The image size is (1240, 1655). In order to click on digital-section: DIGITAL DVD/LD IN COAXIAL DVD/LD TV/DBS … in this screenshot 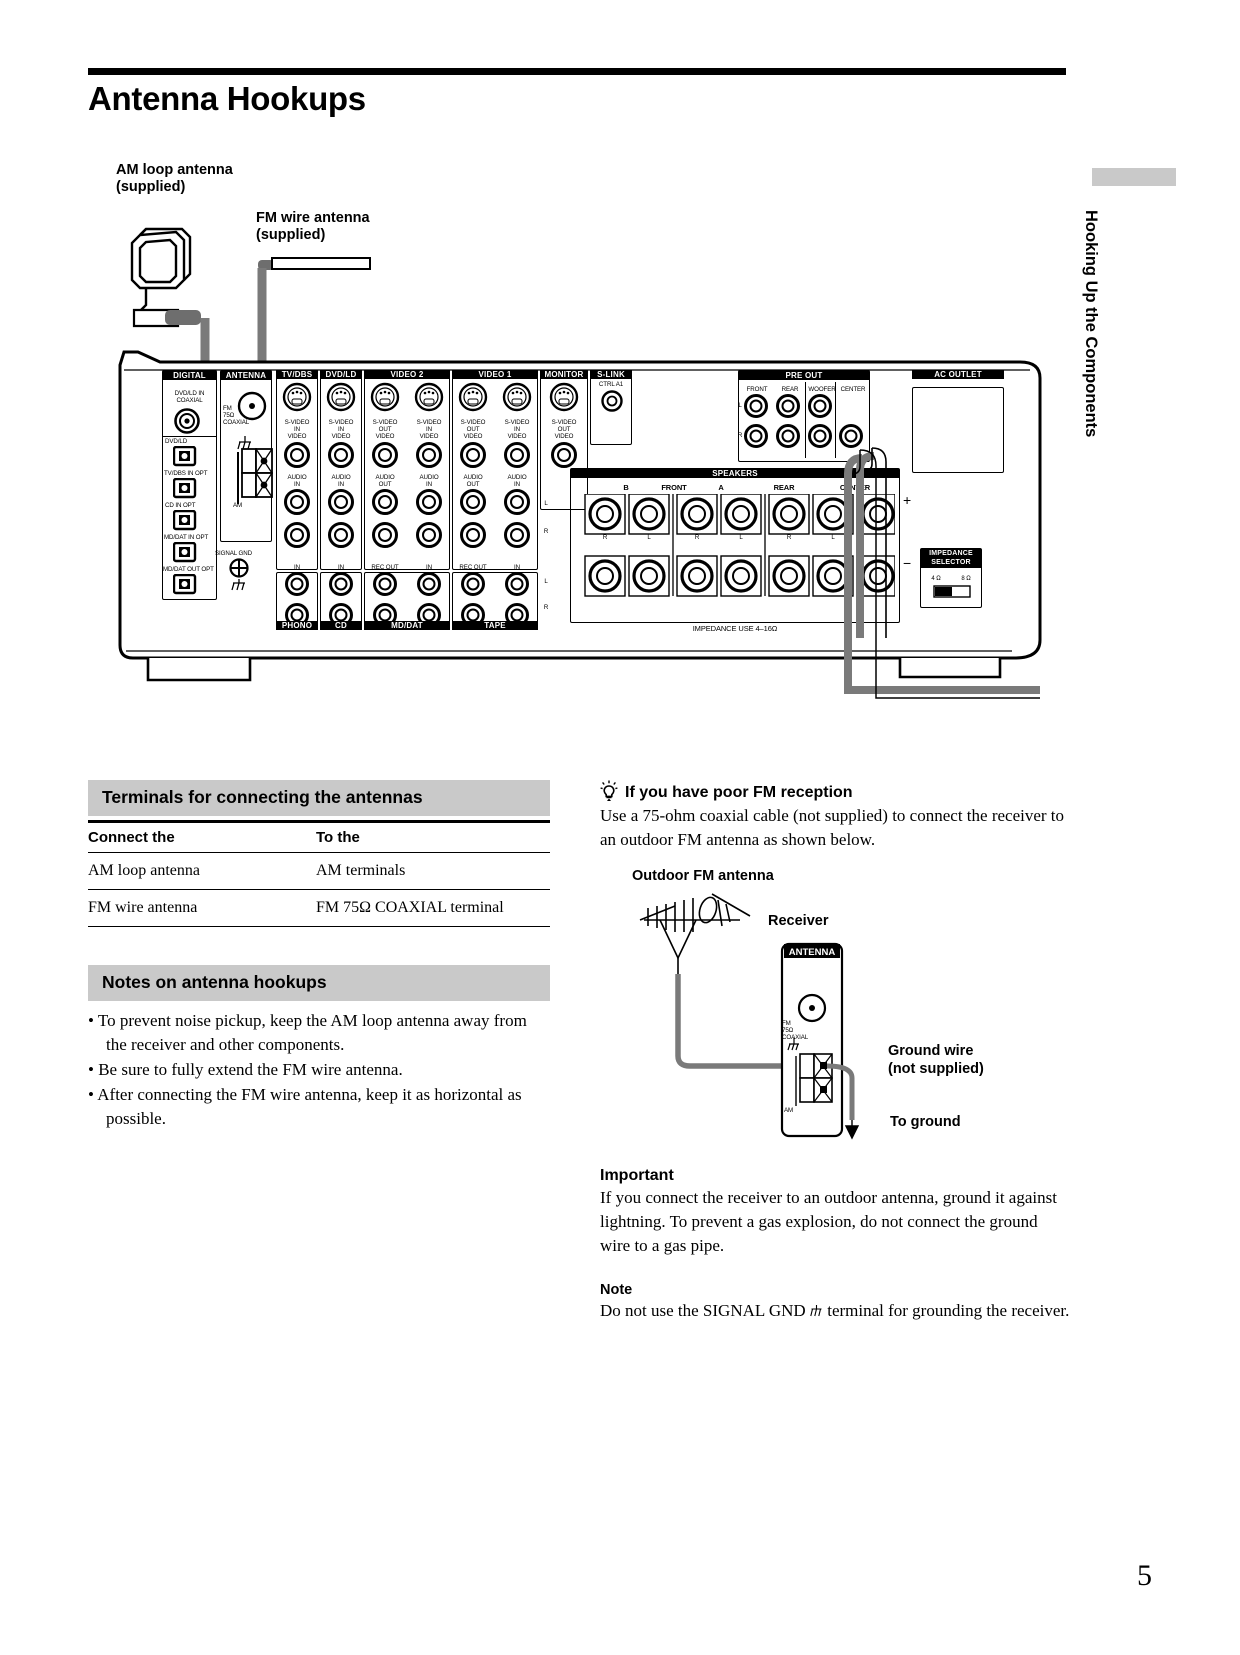, I will do `click(189, 485)`.